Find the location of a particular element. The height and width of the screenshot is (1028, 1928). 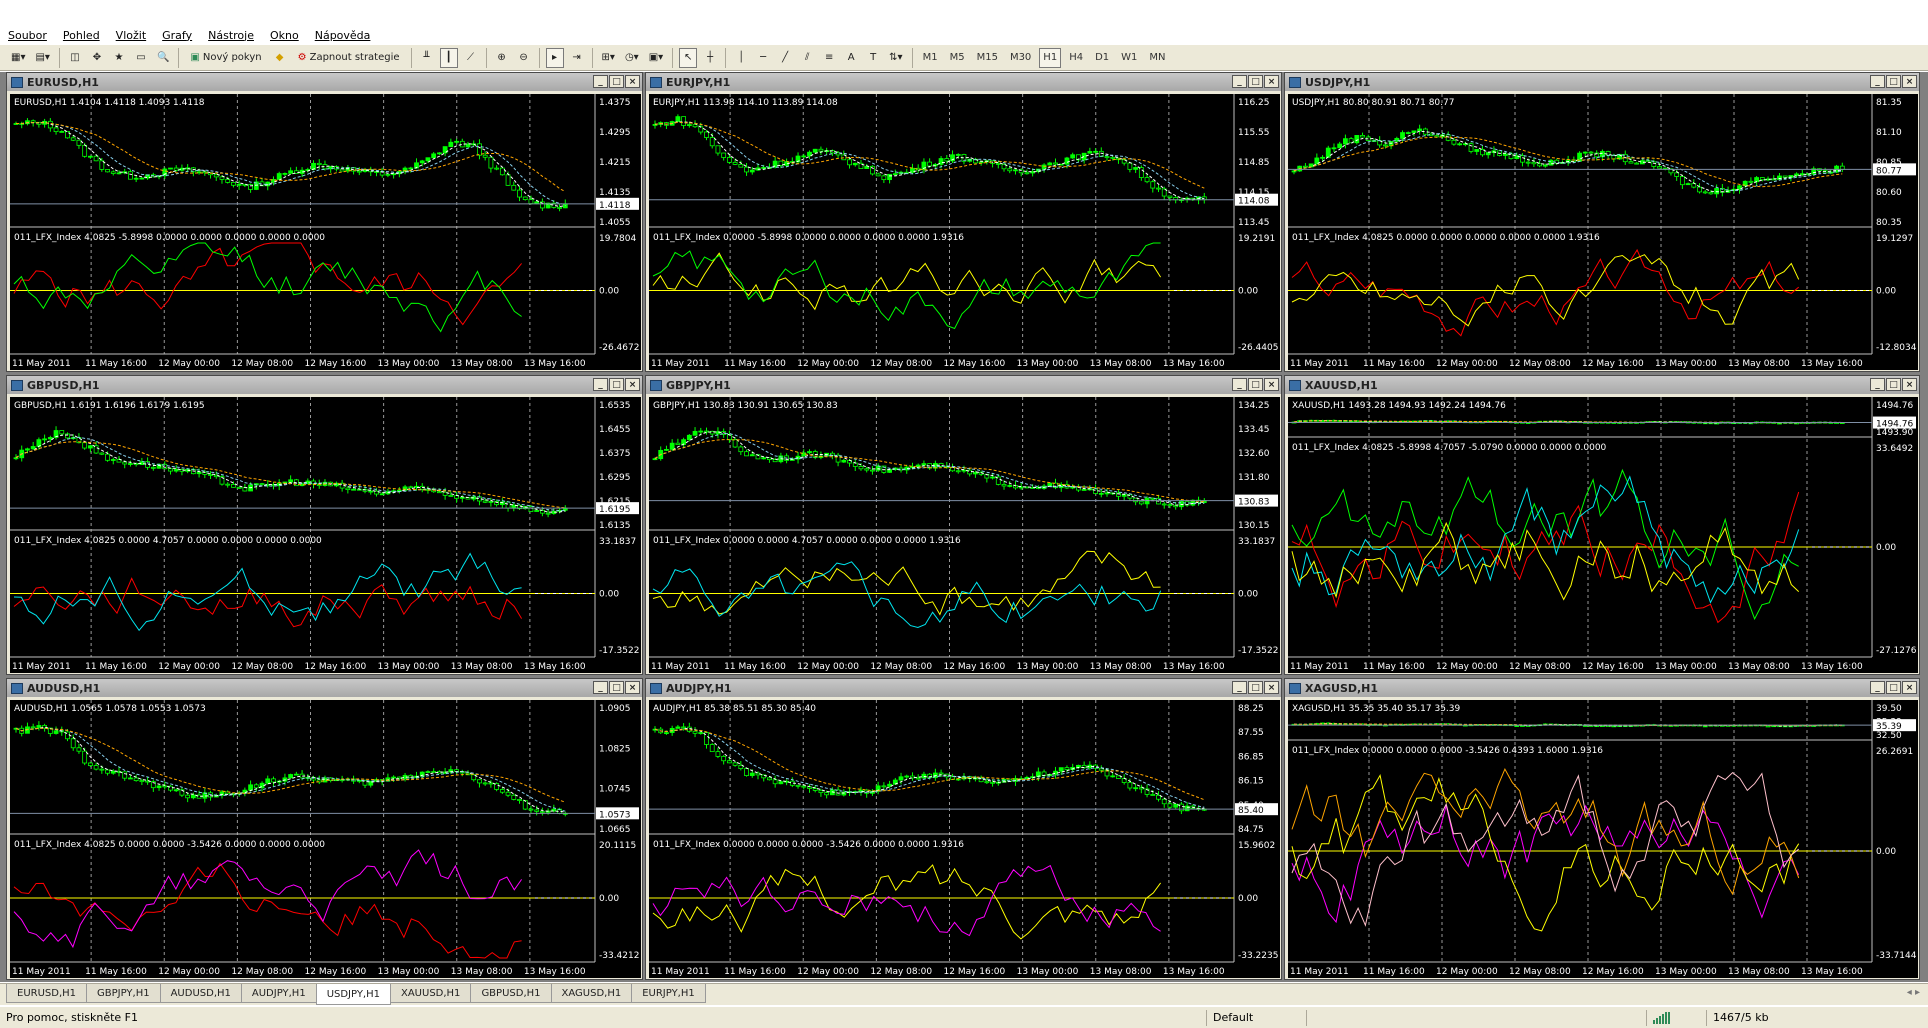

crosshair-icon: ┼ is located at coordinates (710, 58).